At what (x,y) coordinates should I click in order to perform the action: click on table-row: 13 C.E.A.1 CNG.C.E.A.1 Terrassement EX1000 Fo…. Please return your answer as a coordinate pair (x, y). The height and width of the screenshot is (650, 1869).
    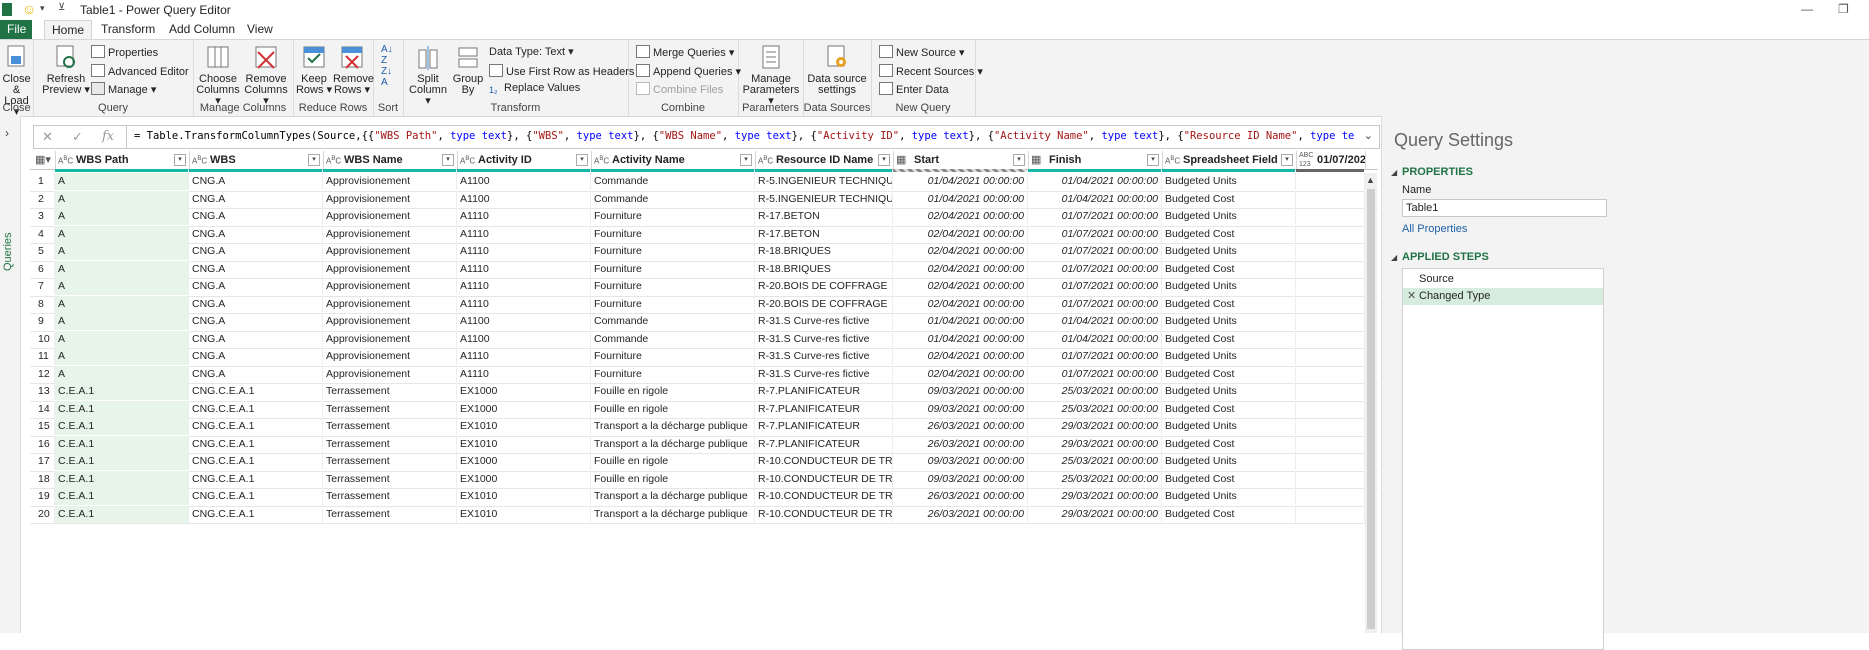
    Looking at the image, I should click on (704, 392).